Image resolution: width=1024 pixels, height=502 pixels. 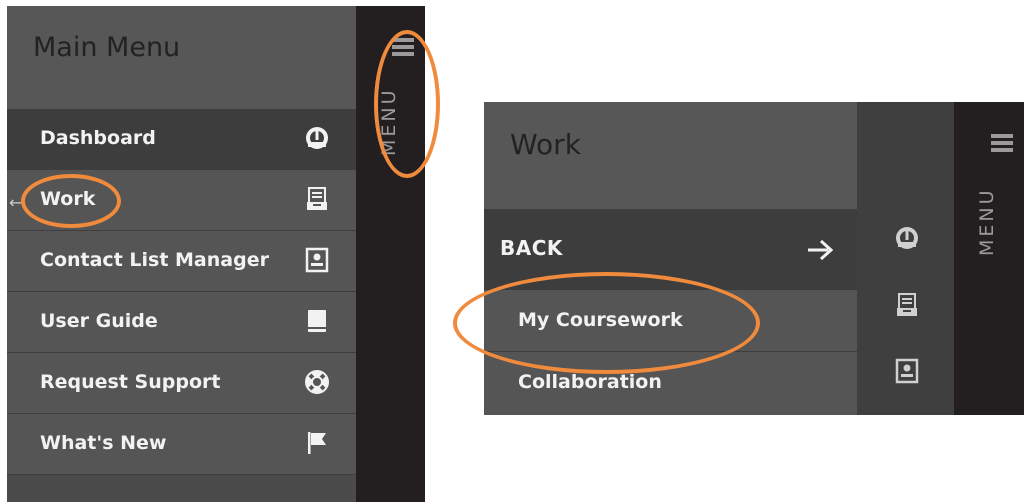 I want to click on menu-item-label: Request Support, so click(x=130, y=382).